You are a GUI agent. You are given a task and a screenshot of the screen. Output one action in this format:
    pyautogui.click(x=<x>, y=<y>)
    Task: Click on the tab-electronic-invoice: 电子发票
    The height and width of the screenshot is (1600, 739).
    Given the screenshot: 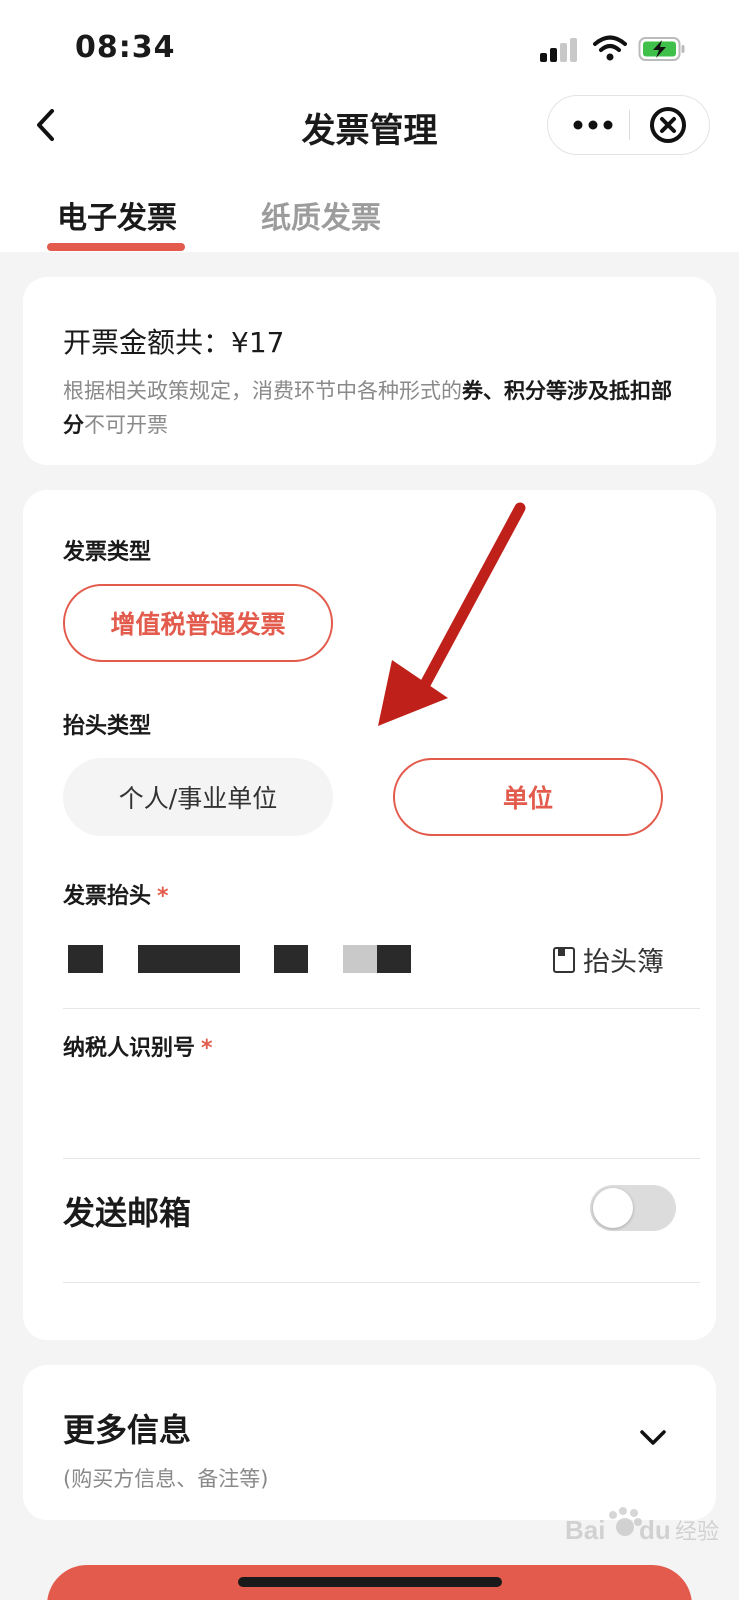 What is the action you would take?
    pyautogui.click(x=117, y=215)
    